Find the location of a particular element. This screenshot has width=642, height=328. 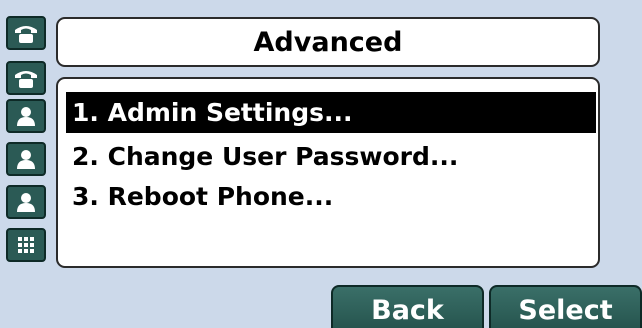

dialpad-icon is located at coordinates (26, 245).